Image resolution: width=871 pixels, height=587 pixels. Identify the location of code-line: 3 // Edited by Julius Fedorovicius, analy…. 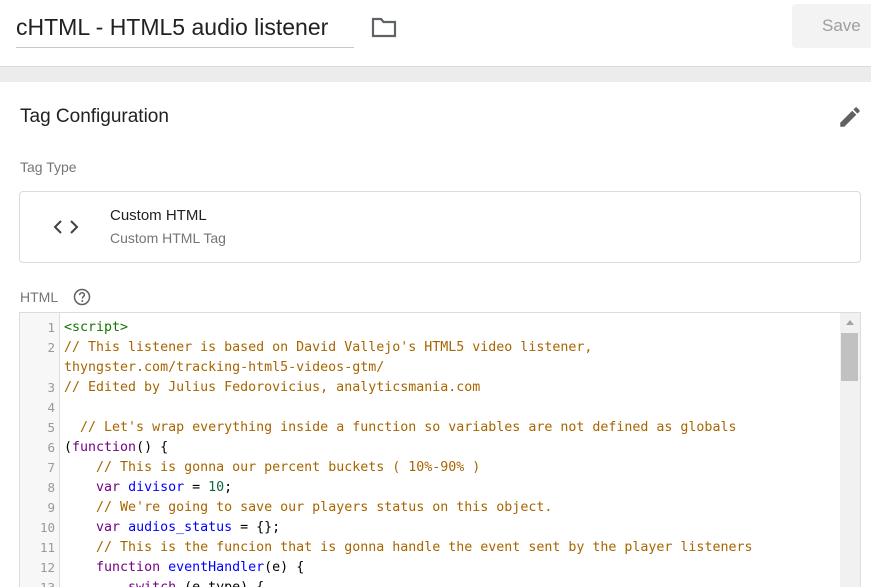
(430, 388).